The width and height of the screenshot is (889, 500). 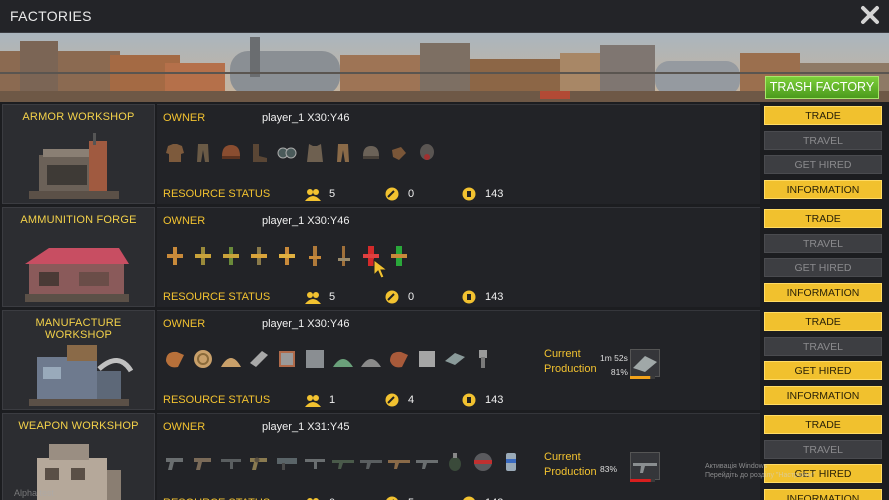 What do you see at coordinates (822, 87) in the screenshot?
I see `trash-factory-button: TRASH FACTORY` at bounding box center [822, 87].